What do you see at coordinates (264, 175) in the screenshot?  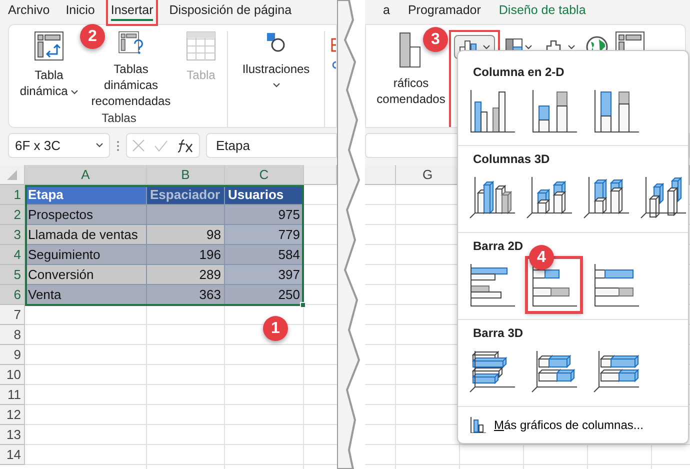 I see `column-header: C` at bounding box center [264, 175].